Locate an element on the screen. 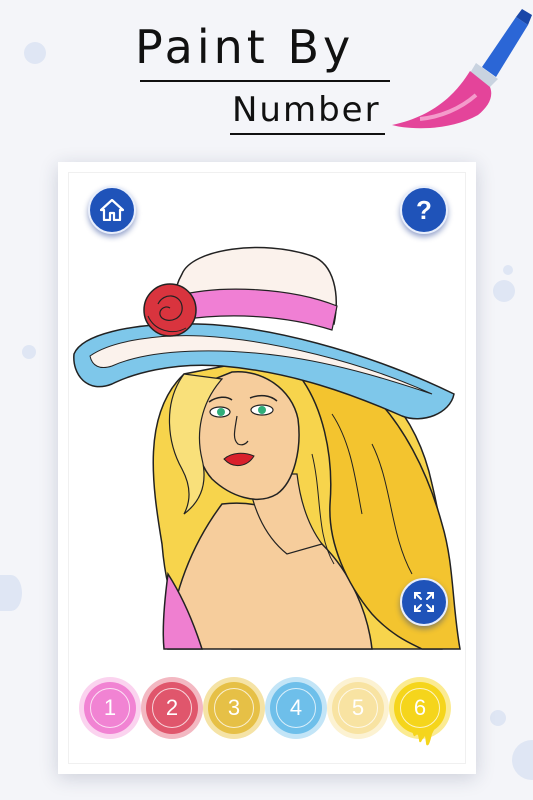 Image resolution: width=533 pixels, height=800 pixels. app-title-line1: Paint By is located at coordinates (245, 47).